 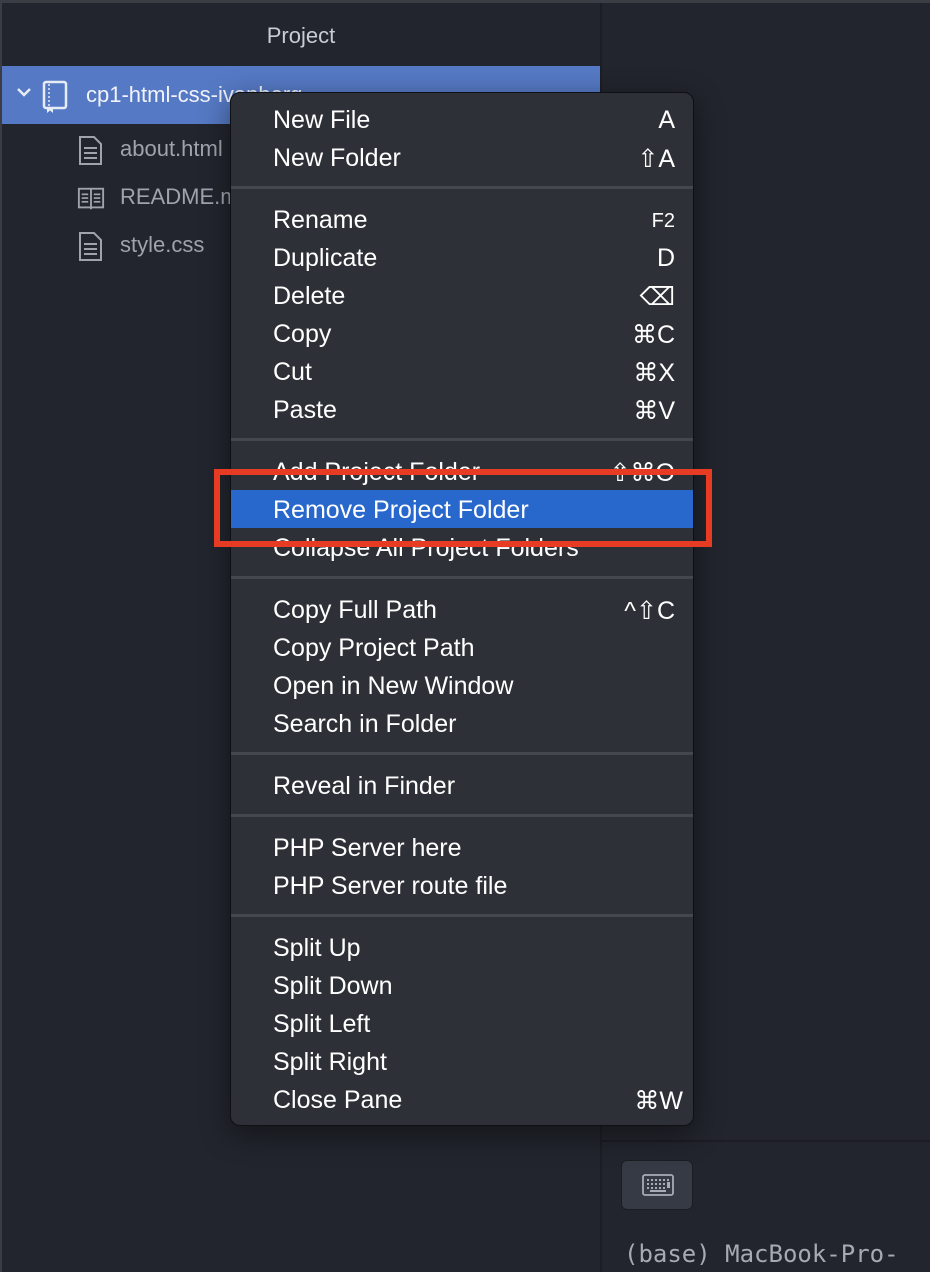 I want to click on menu-item-duplicate: Duplicate D, so click(x=462, y=257).